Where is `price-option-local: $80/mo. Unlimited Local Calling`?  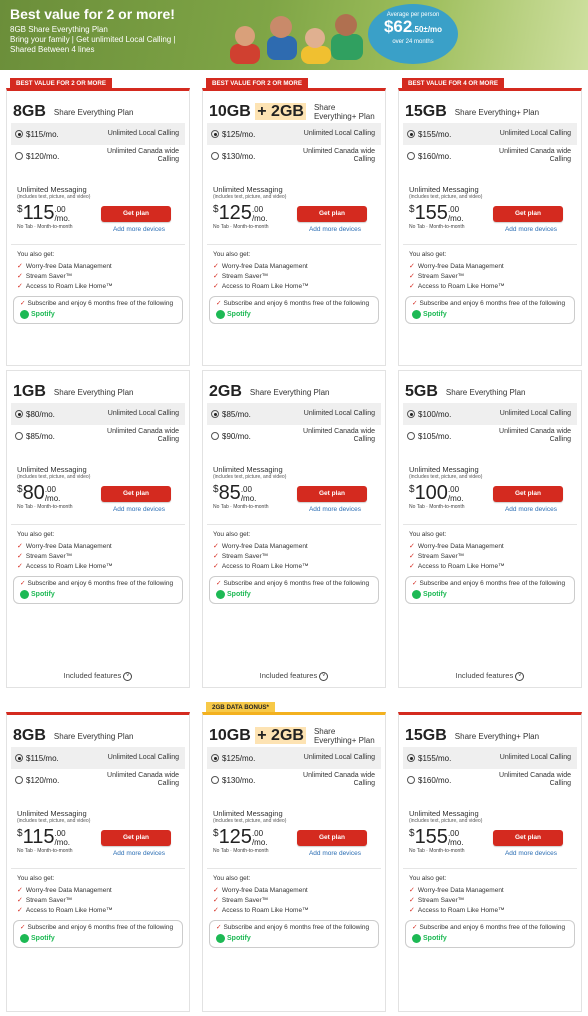
price-option-local: $80/mo. Unlimited Local Calling is located at coordinates (98, 414).